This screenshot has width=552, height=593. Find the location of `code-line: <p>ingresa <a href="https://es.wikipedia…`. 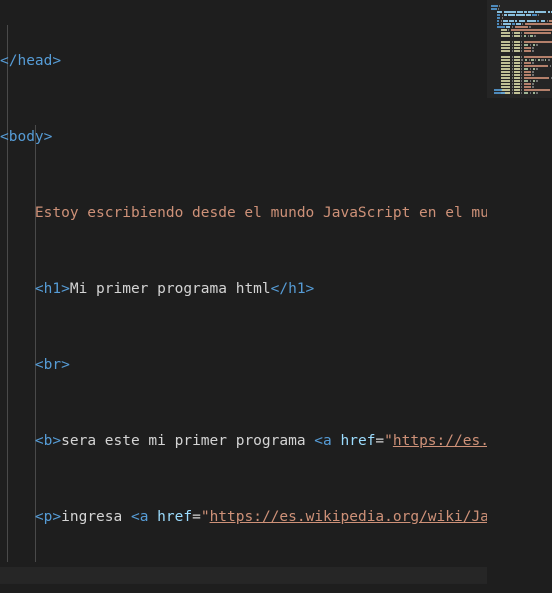

code-line: <p>ingresa <a href="https://es.wikipedia… is located at coordinates (243, 517).